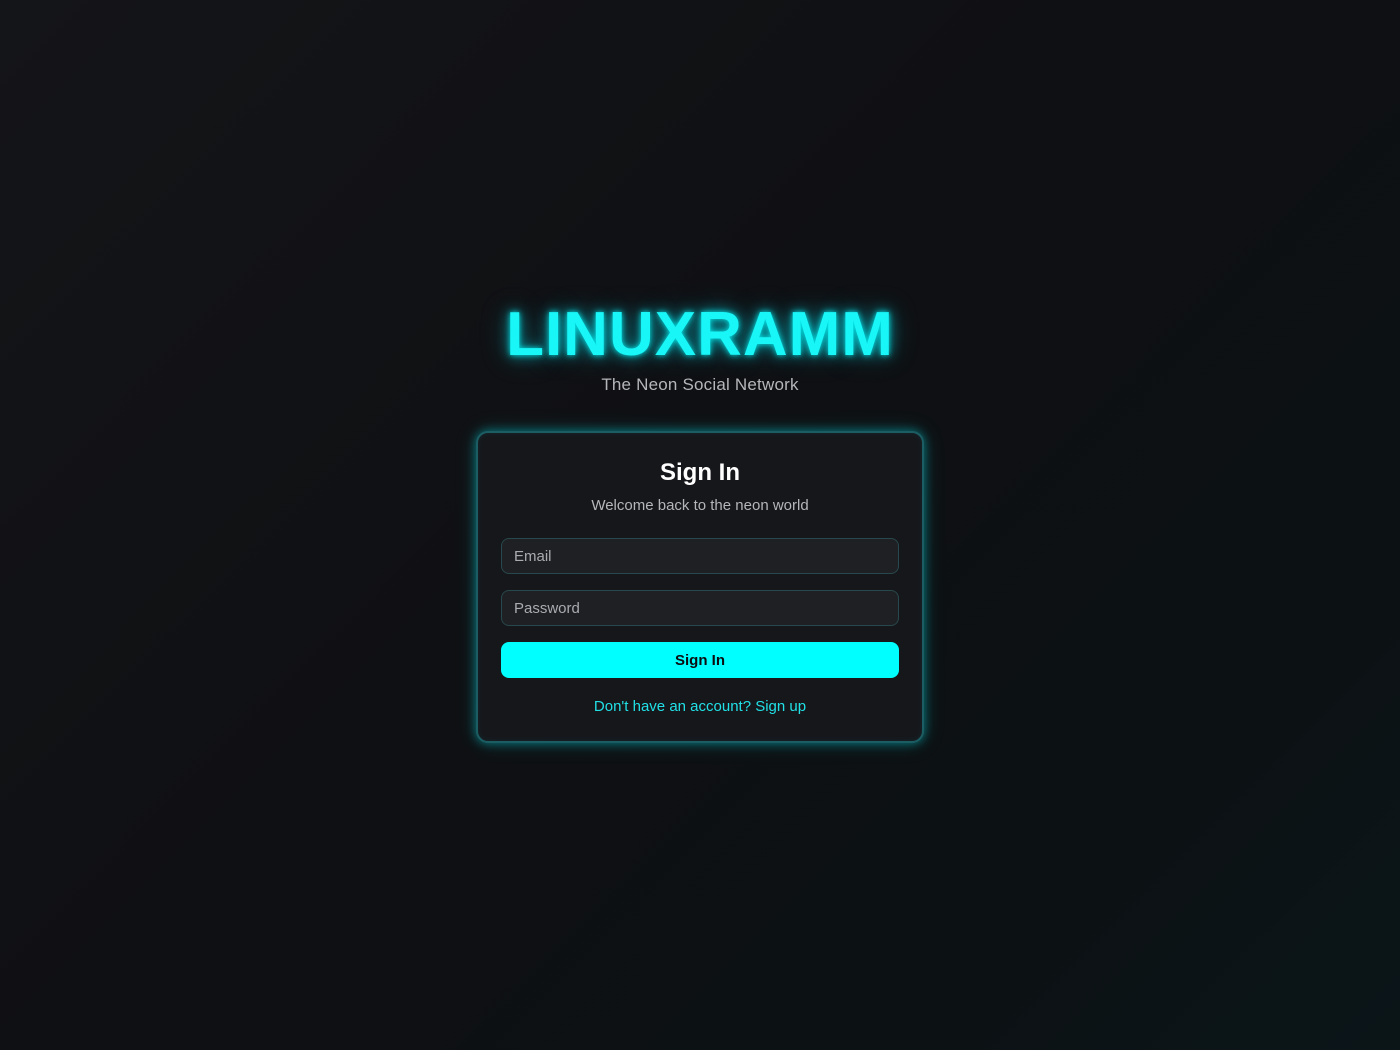 Image resolution: width=1400 pixels, height=1050 pixels. Describe the element at coordinates (700, 384) in the screenshot. I see `brand-tagline: The Neon Social Network` at that location.